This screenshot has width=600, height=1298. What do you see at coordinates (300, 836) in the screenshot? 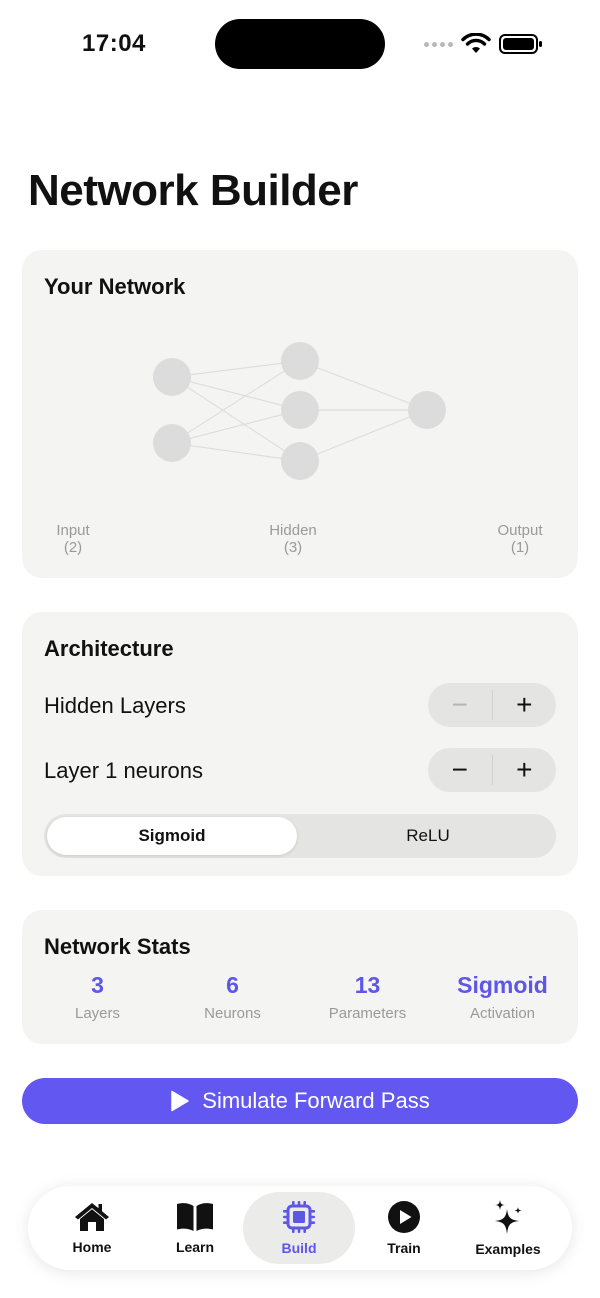
I see `activation-segmented-control: Sigmoid ReLU` at bounding box center [300, 836].